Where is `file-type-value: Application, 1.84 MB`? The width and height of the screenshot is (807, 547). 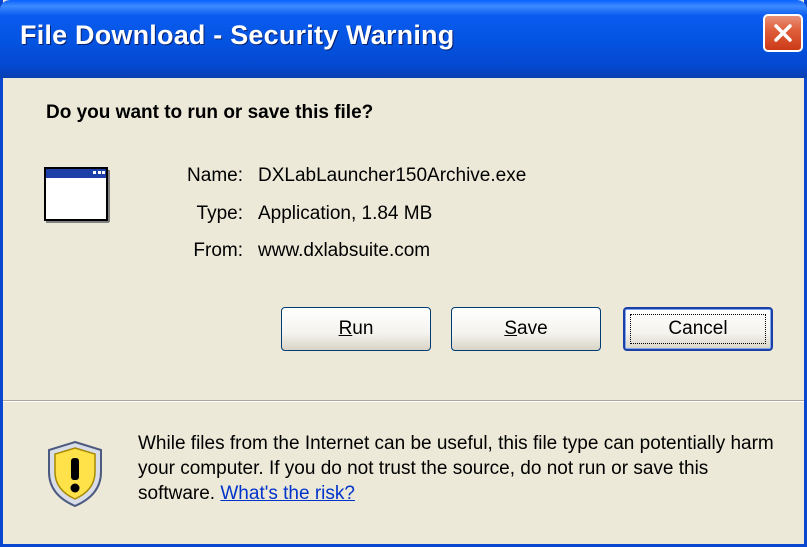
file-type-value: Application, 1.84 MB is located at coordinates (345, 213).